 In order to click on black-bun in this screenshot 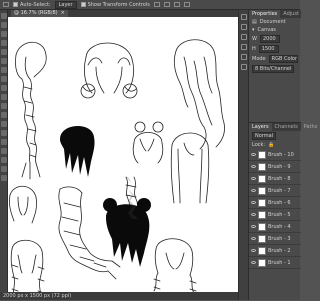, I will do `click(110, 205)`.